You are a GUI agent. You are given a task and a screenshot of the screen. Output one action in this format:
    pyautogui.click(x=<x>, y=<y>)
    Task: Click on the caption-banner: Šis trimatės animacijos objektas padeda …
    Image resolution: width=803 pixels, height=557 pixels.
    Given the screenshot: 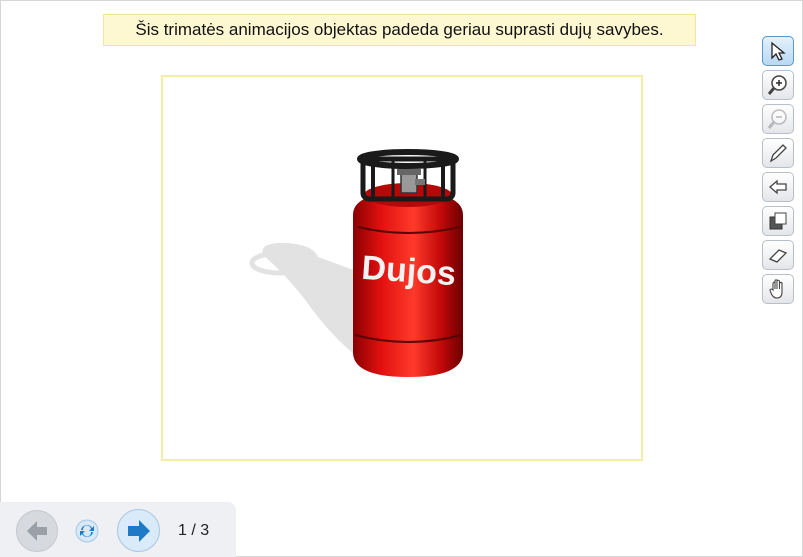 What is the action you would take?
    pyautogui.click(x=399, y=30)
    